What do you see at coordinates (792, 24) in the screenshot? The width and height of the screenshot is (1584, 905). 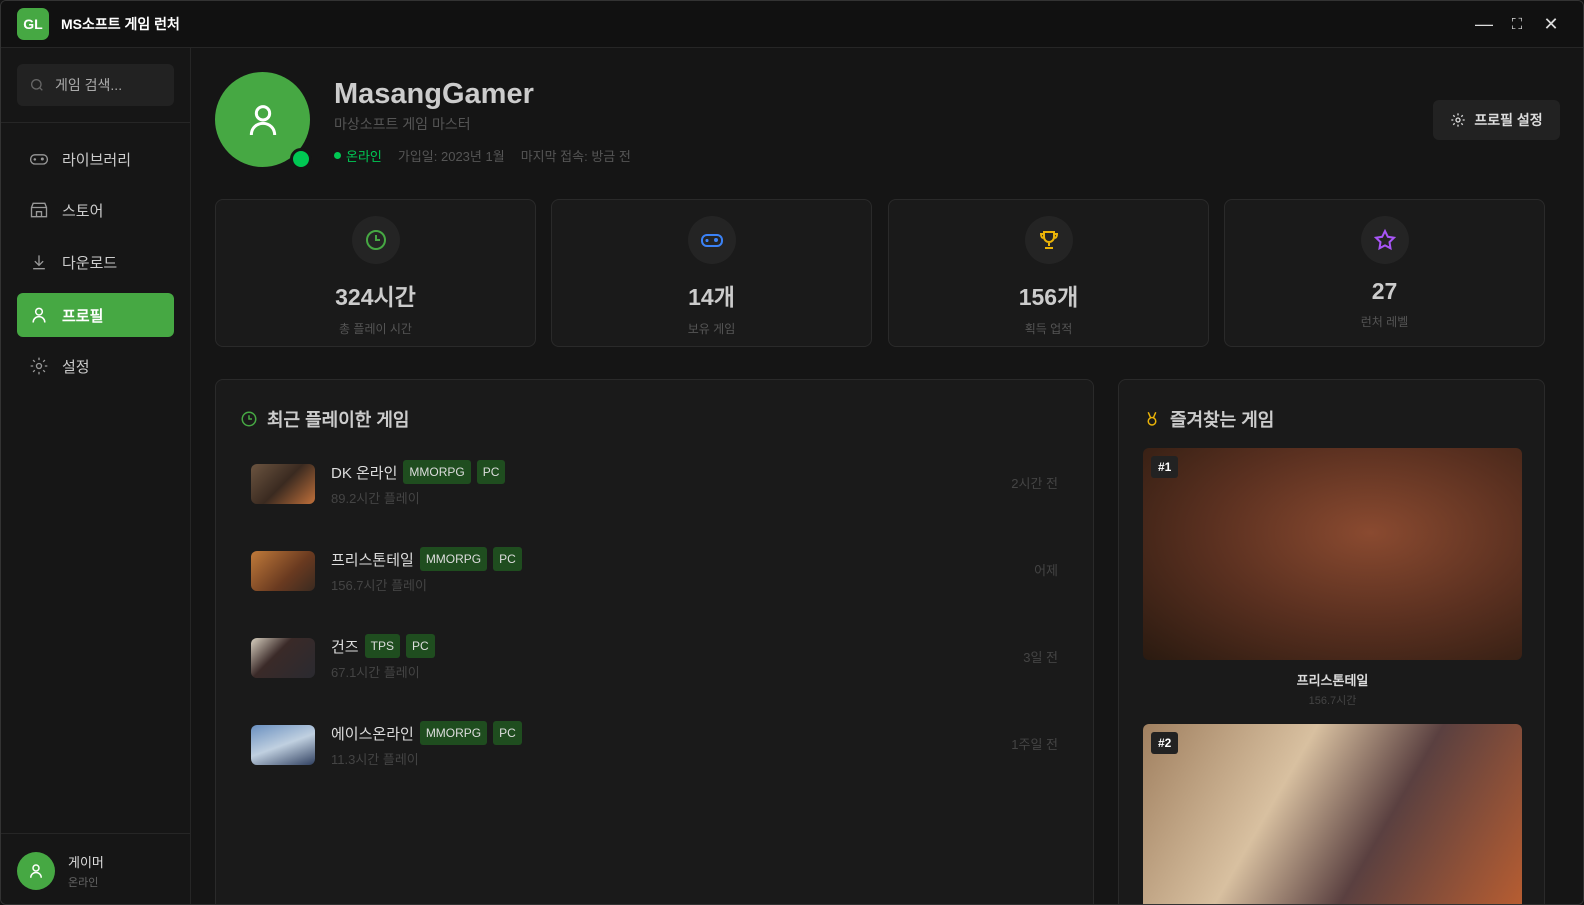 I see `title-bar: GL MS소프트 게임 런처 — ⛶ ✕` at bounding box center [792, 24].